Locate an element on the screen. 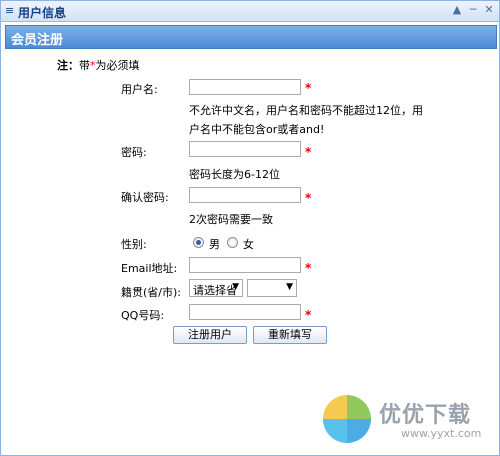  confirm-password-required-star: * is located at coordinates (308, 198).